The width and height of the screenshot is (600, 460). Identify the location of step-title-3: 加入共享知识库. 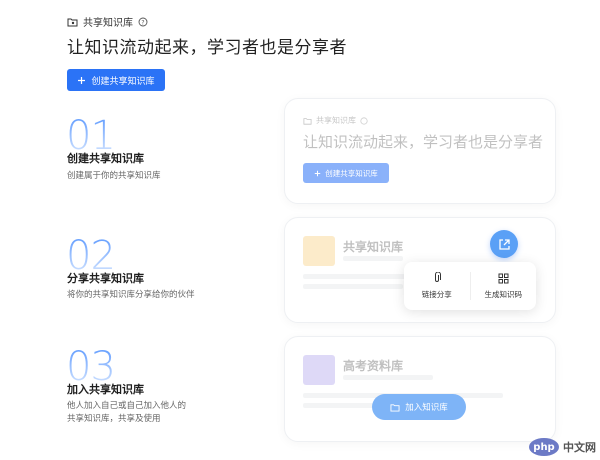
(105, 389).